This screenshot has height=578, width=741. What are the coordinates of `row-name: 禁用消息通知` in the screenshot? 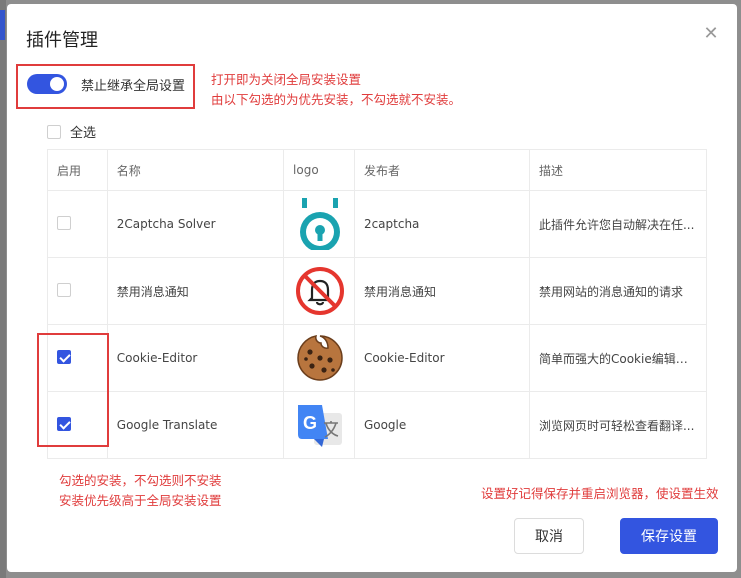 It's located at (195, 291).